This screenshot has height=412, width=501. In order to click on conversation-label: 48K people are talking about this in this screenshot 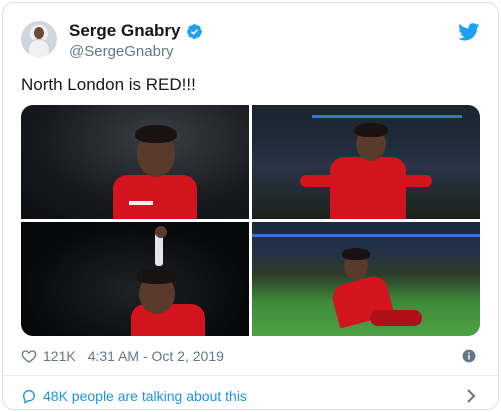, I will do `click(145, 396)`.